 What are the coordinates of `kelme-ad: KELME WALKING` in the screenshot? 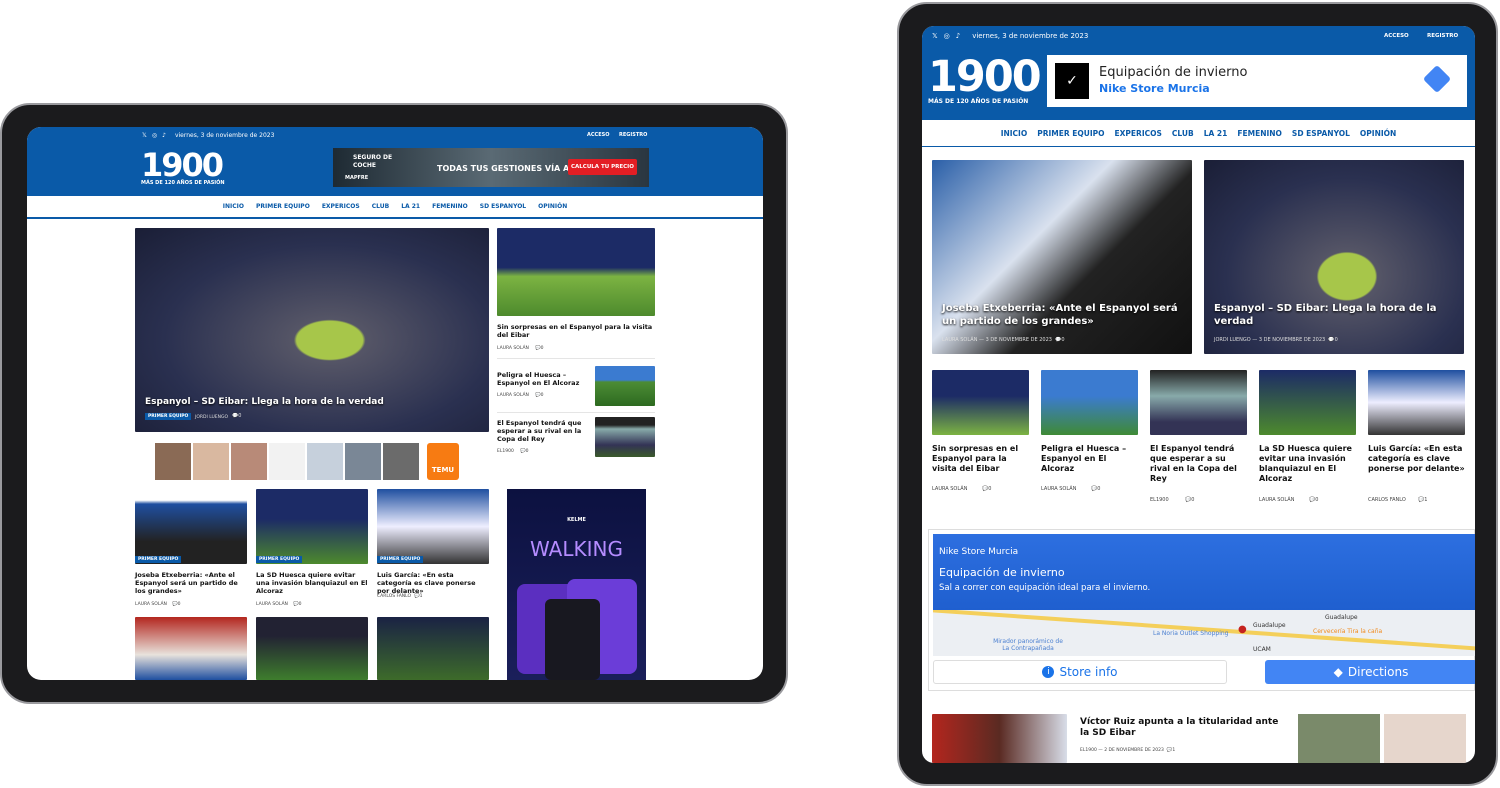 It's located at (576, 584).